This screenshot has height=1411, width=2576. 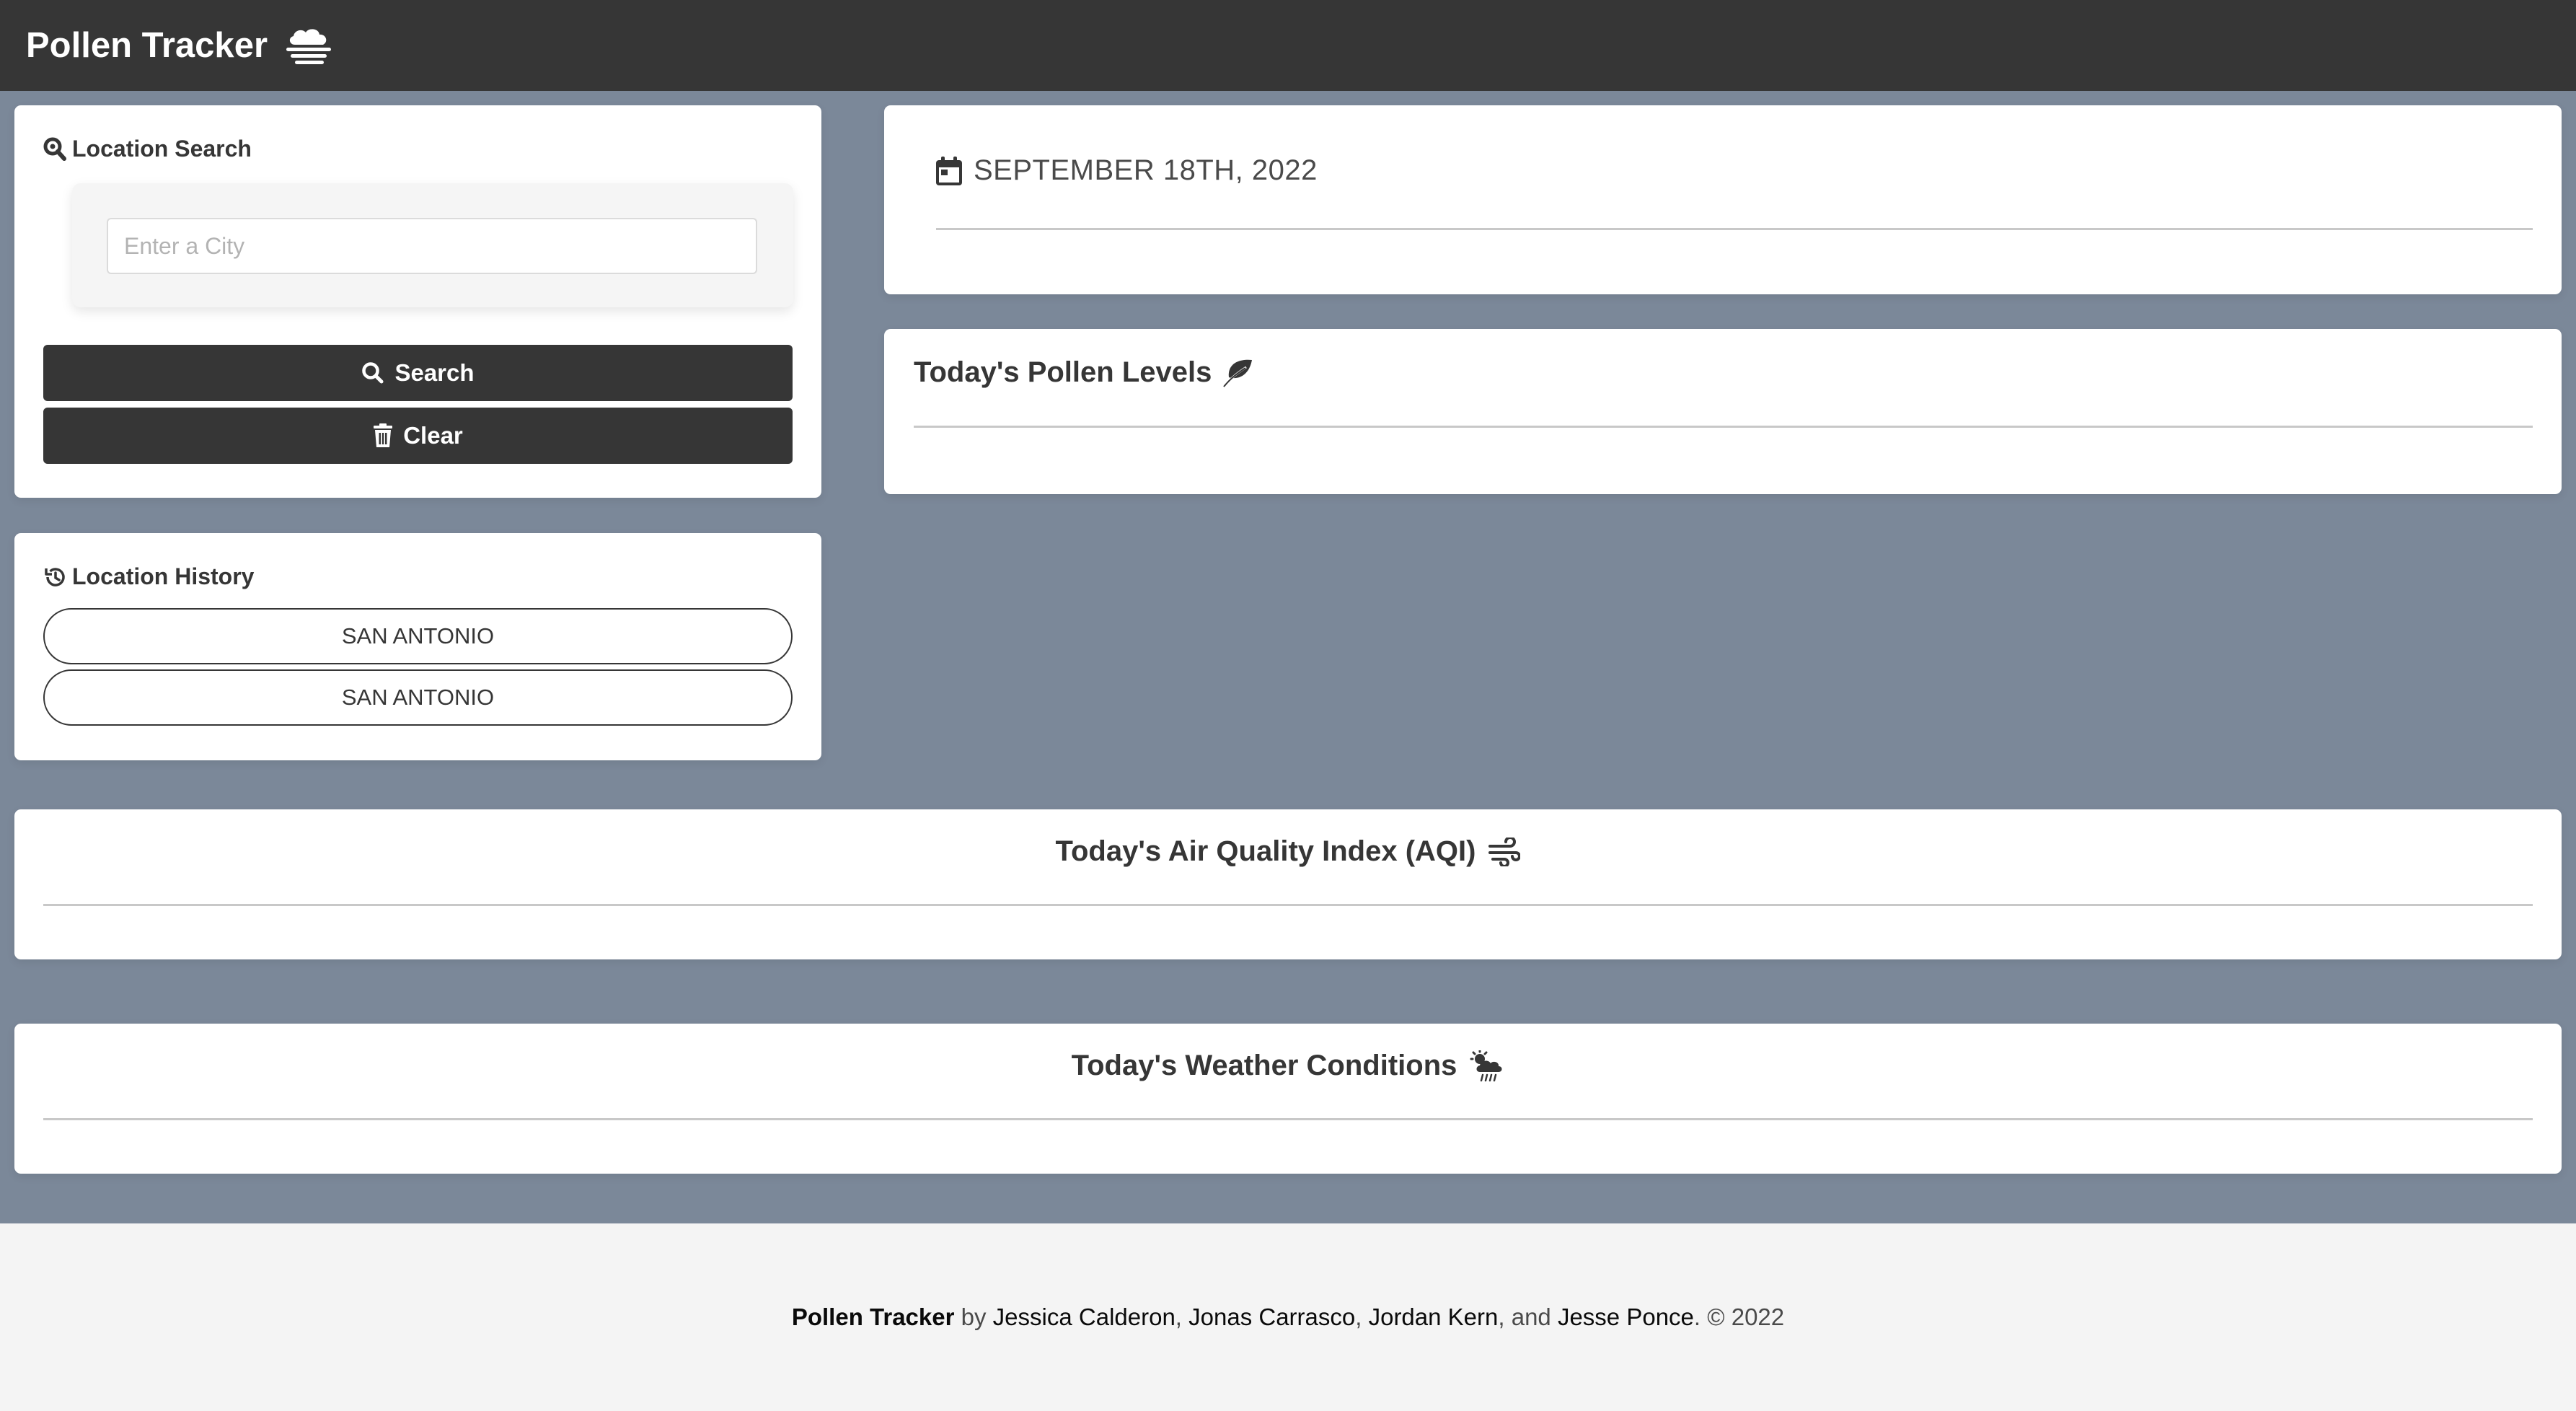 What do you see at coordinates (1264, 1065) in the screenshot?
I see `weather-conditions-title: Today's Weather Conditions` at bounding box center [1264, 1065].